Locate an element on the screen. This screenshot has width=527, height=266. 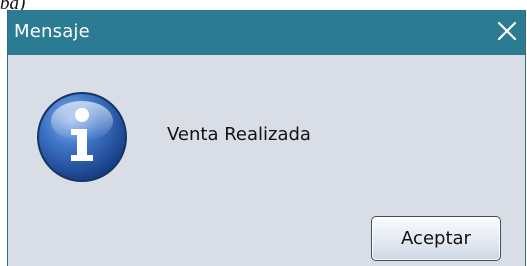
dialog-message: Venta Realizada is located at coordinates (239, 134).